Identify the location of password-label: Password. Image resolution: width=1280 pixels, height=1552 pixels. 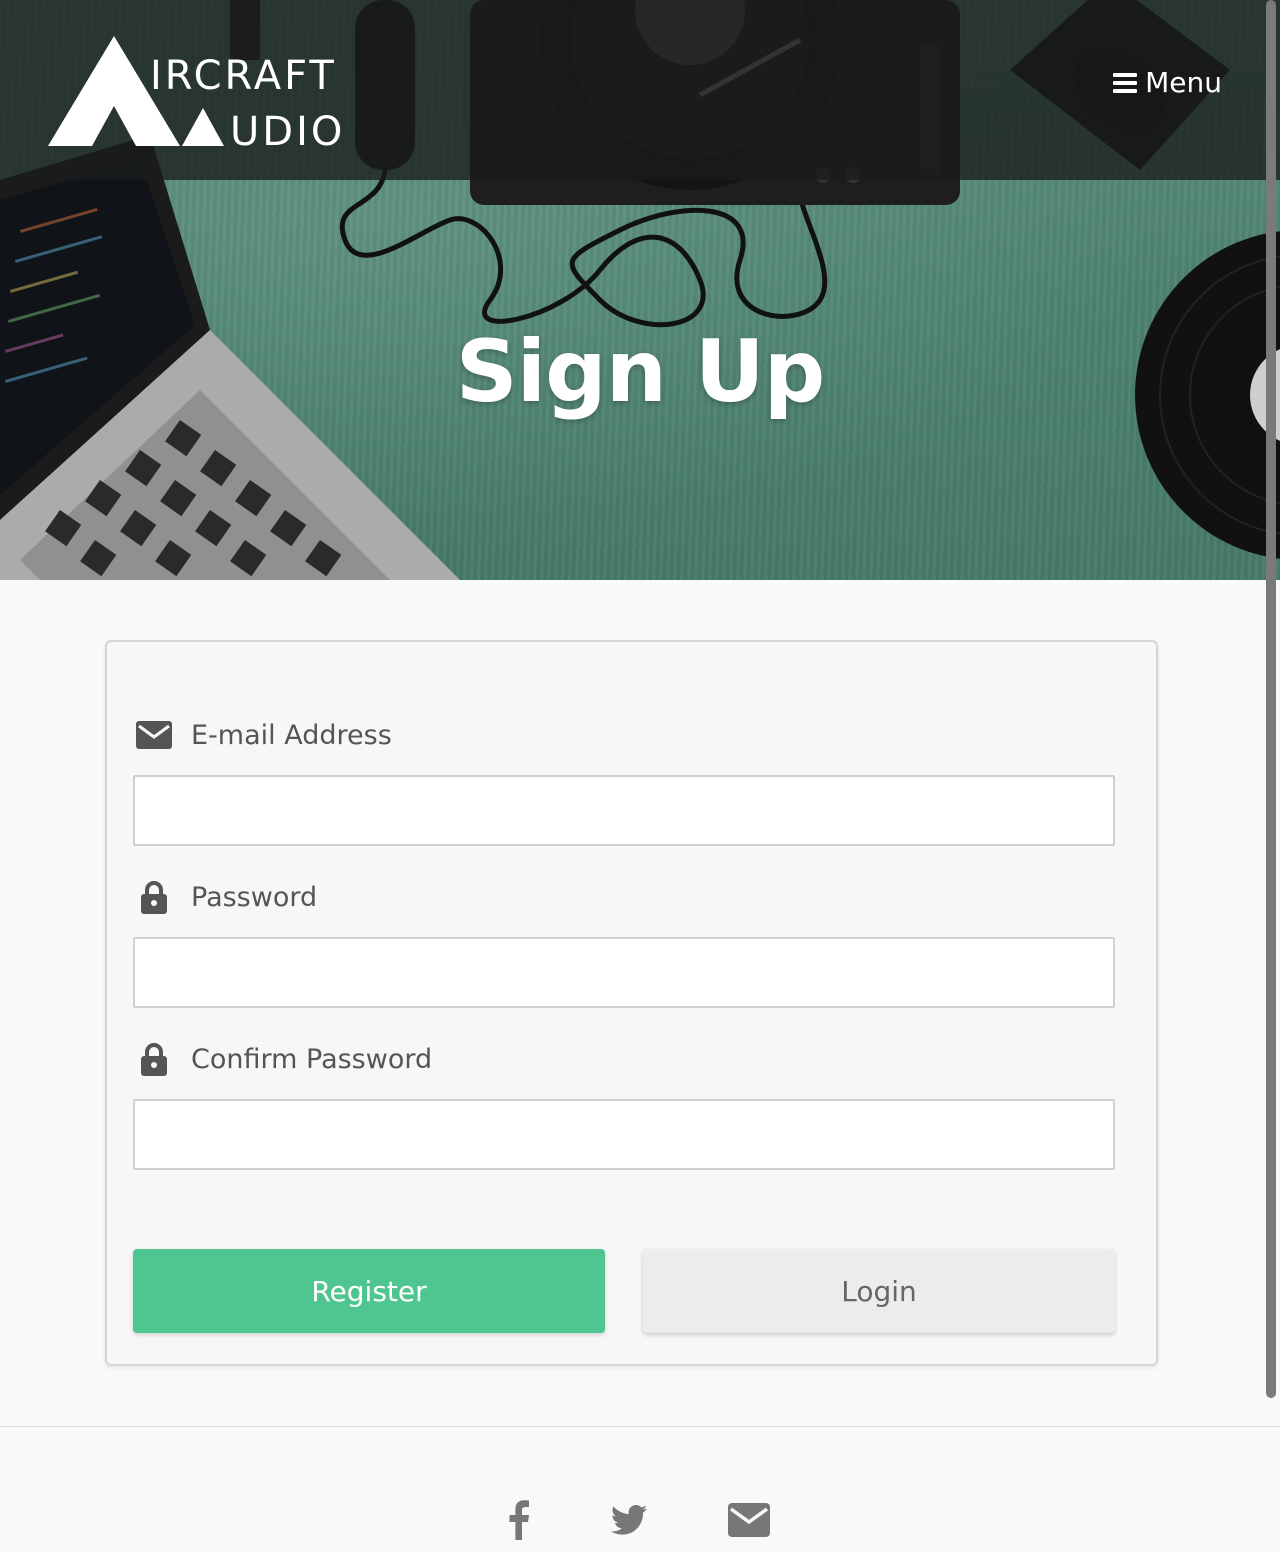
(226, 897).